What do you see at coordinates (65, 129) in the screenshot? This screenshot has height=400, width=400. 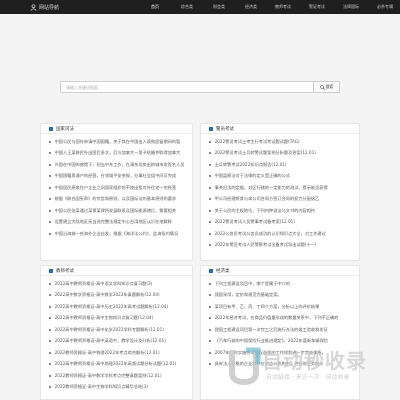 I see `panel-title: 国家司法` at bounding box center [65, 129].